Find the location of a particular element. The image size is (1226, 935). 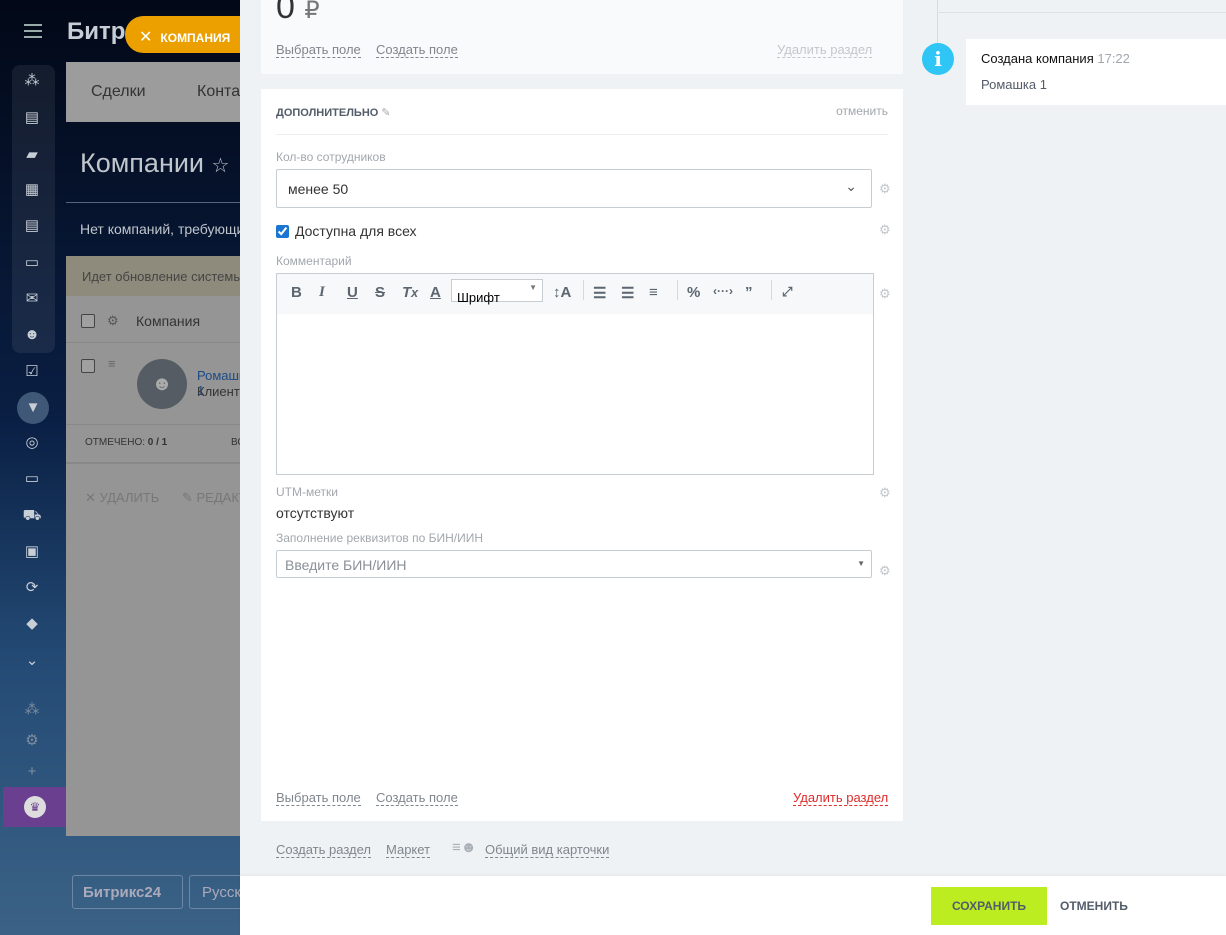

employees-value: менее 50 is located at coordinates (318, 189).